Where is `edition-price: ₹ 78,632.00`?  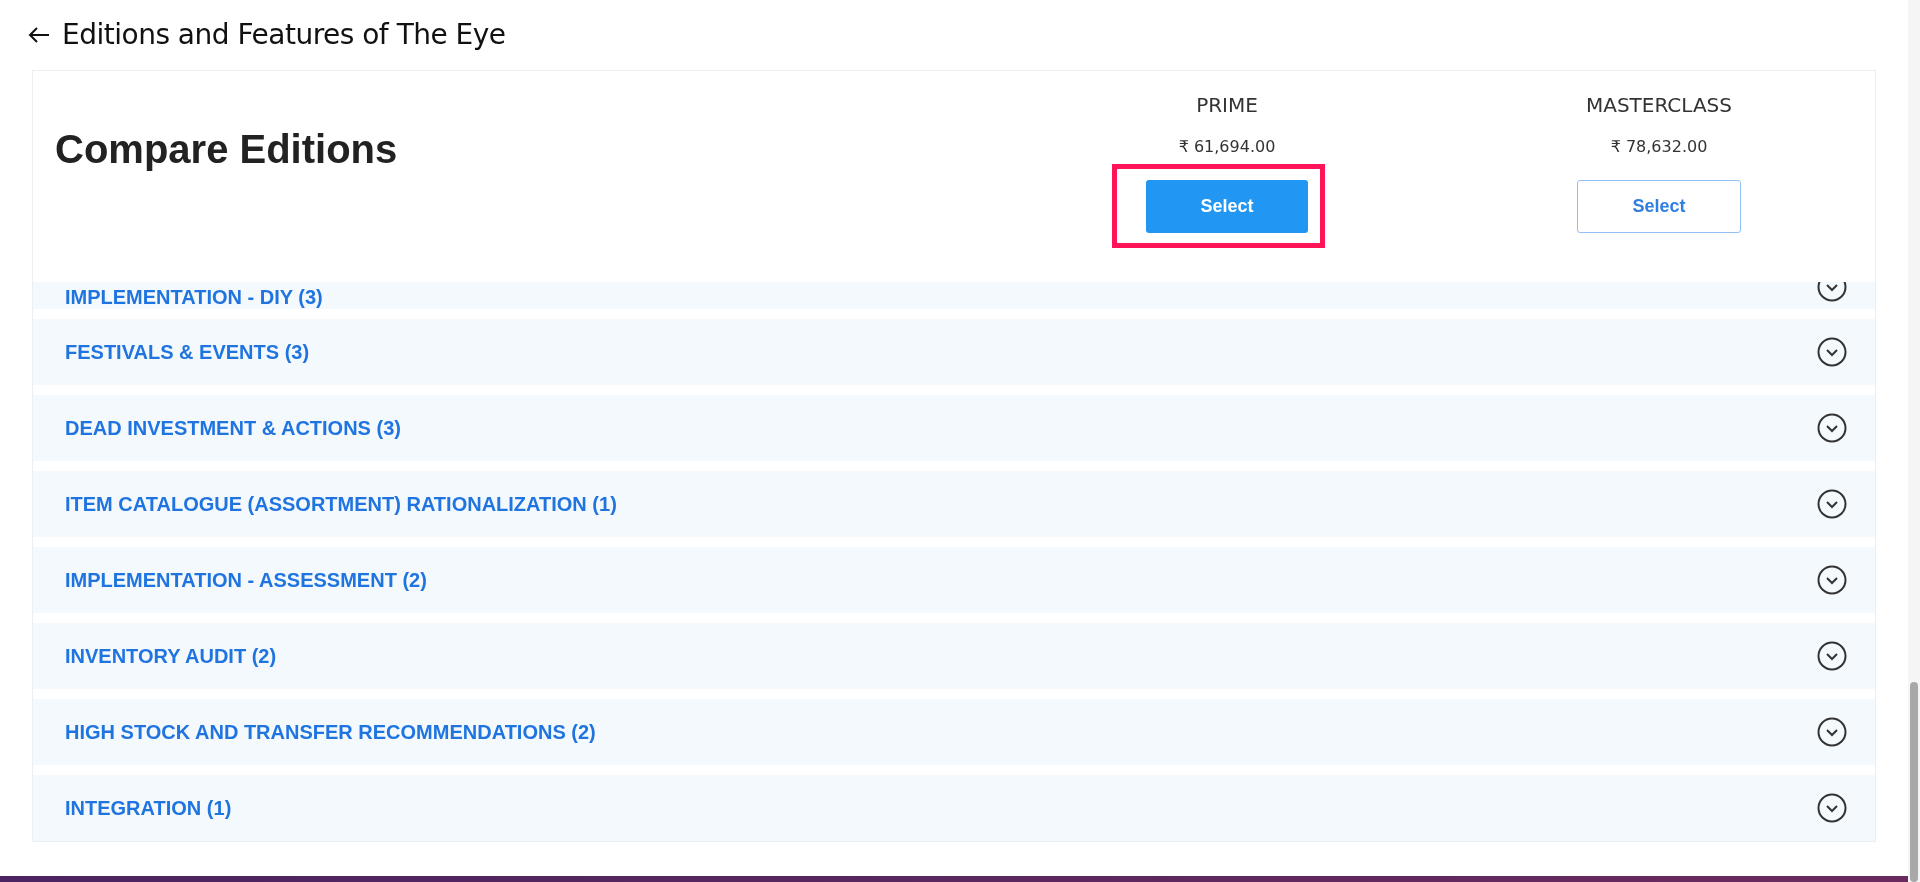 edition-price: ₹ 78,632.00 is located at coordinates (1659, 147).